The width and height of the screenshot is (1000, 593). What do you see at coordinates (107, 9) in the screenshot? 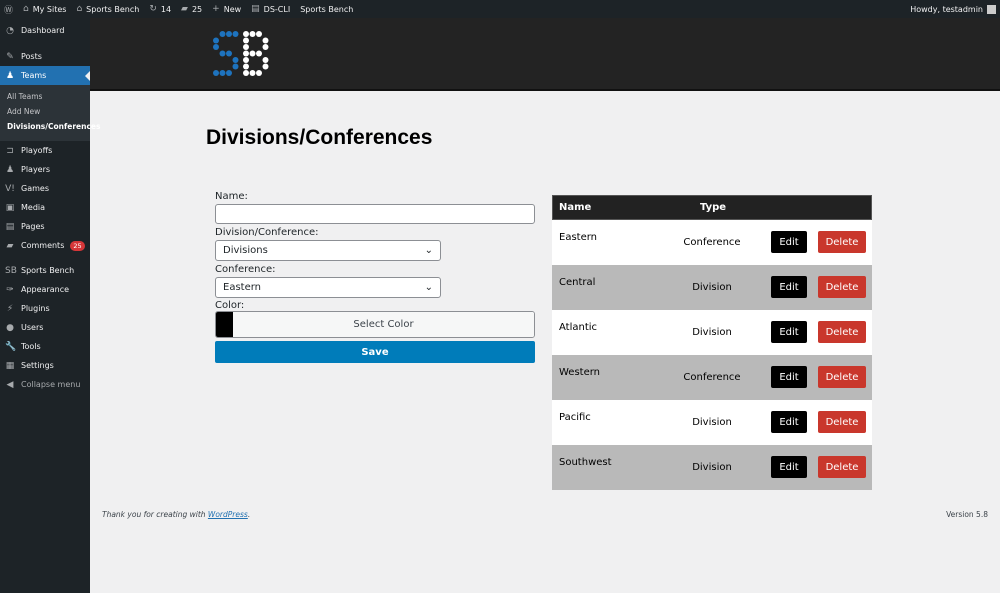
I see `site-link: ⌂ Sports Bench` at bounding box center [107, 9].